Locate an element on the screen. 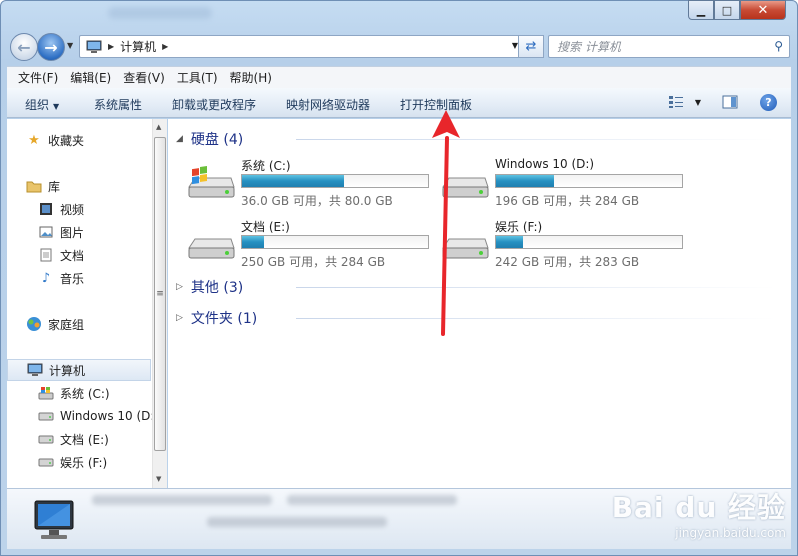 Image resolution: width=798 pixels, height=556 pixels. navigation-bar: ← → ▼ ▶ 计算机 ▶ ▼ ⇄ 搜索 计算机 ⚲ is located at coordinates (399, 46).